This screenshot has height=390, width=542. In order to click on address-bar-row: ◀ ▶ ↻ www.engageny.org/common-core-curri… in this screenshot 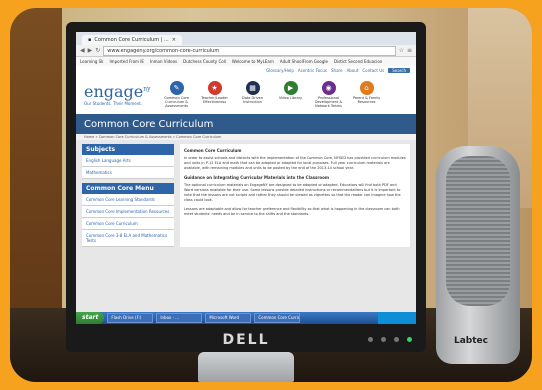, I will do `click(246, 51)`.